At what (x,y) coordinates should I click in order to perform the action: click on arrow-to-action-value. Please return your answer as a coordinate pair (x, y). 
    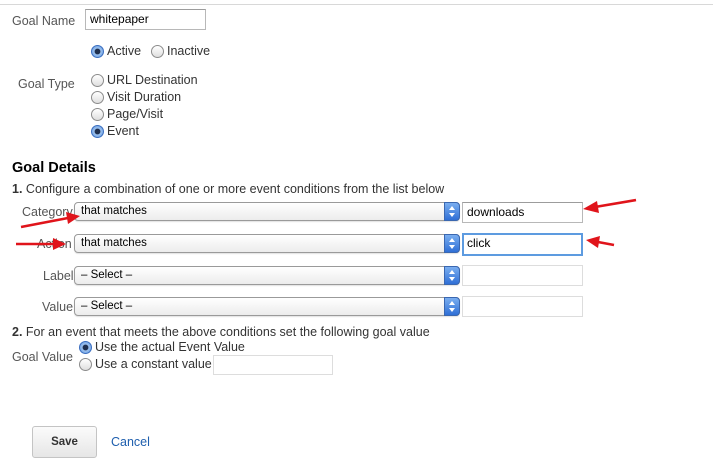
    Looking at the image, I should click on (600, 242).